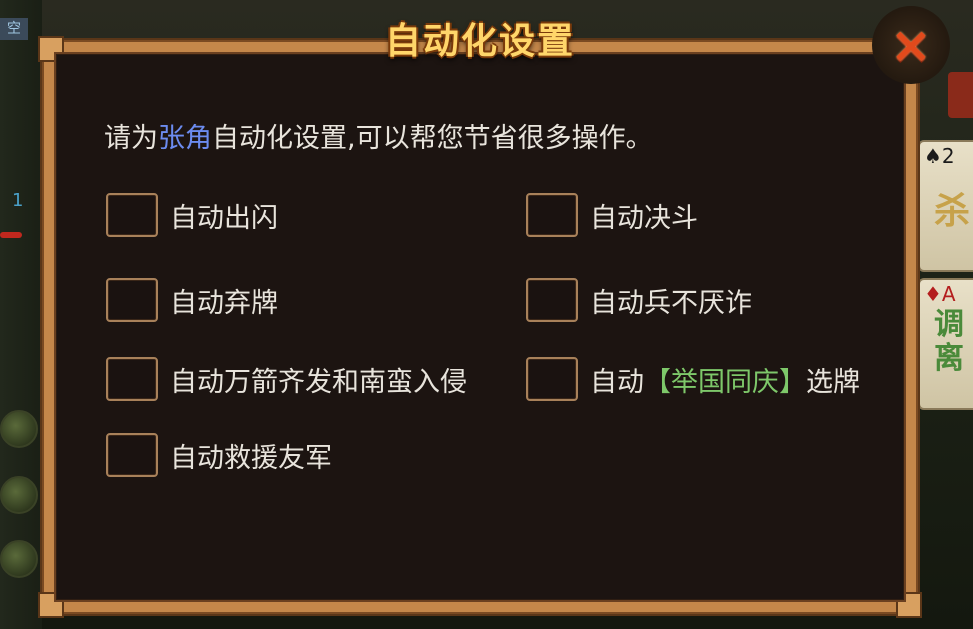  I want to click on hero-name: 张角, so click(185, 138).